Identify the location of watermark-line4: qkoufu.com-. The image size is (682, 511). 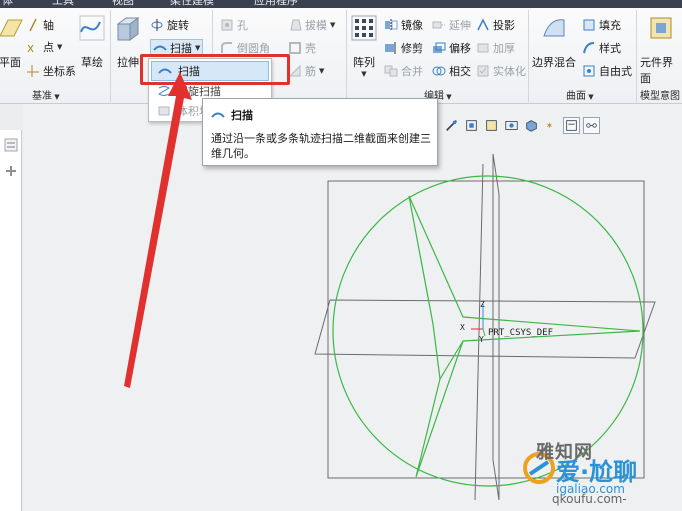
(589, 499).